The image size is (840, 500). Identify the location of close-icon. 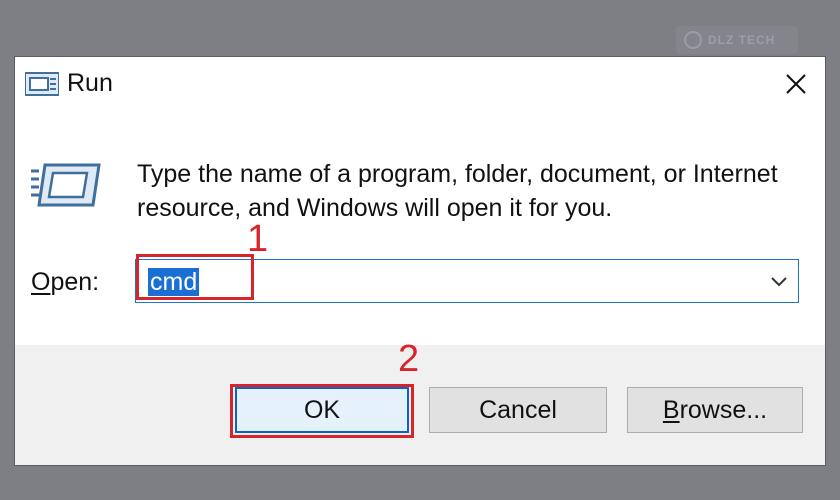
(796, 84).